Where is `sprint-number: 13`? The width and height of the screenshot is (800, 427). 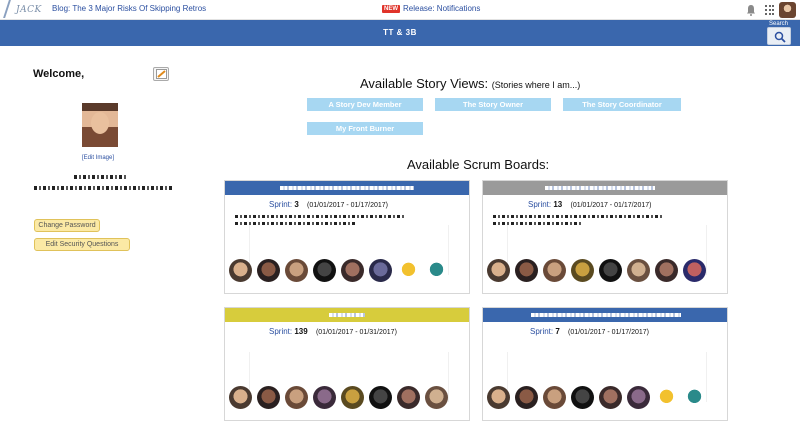 sprint-number: 13 is located at coordinates (558, 204).